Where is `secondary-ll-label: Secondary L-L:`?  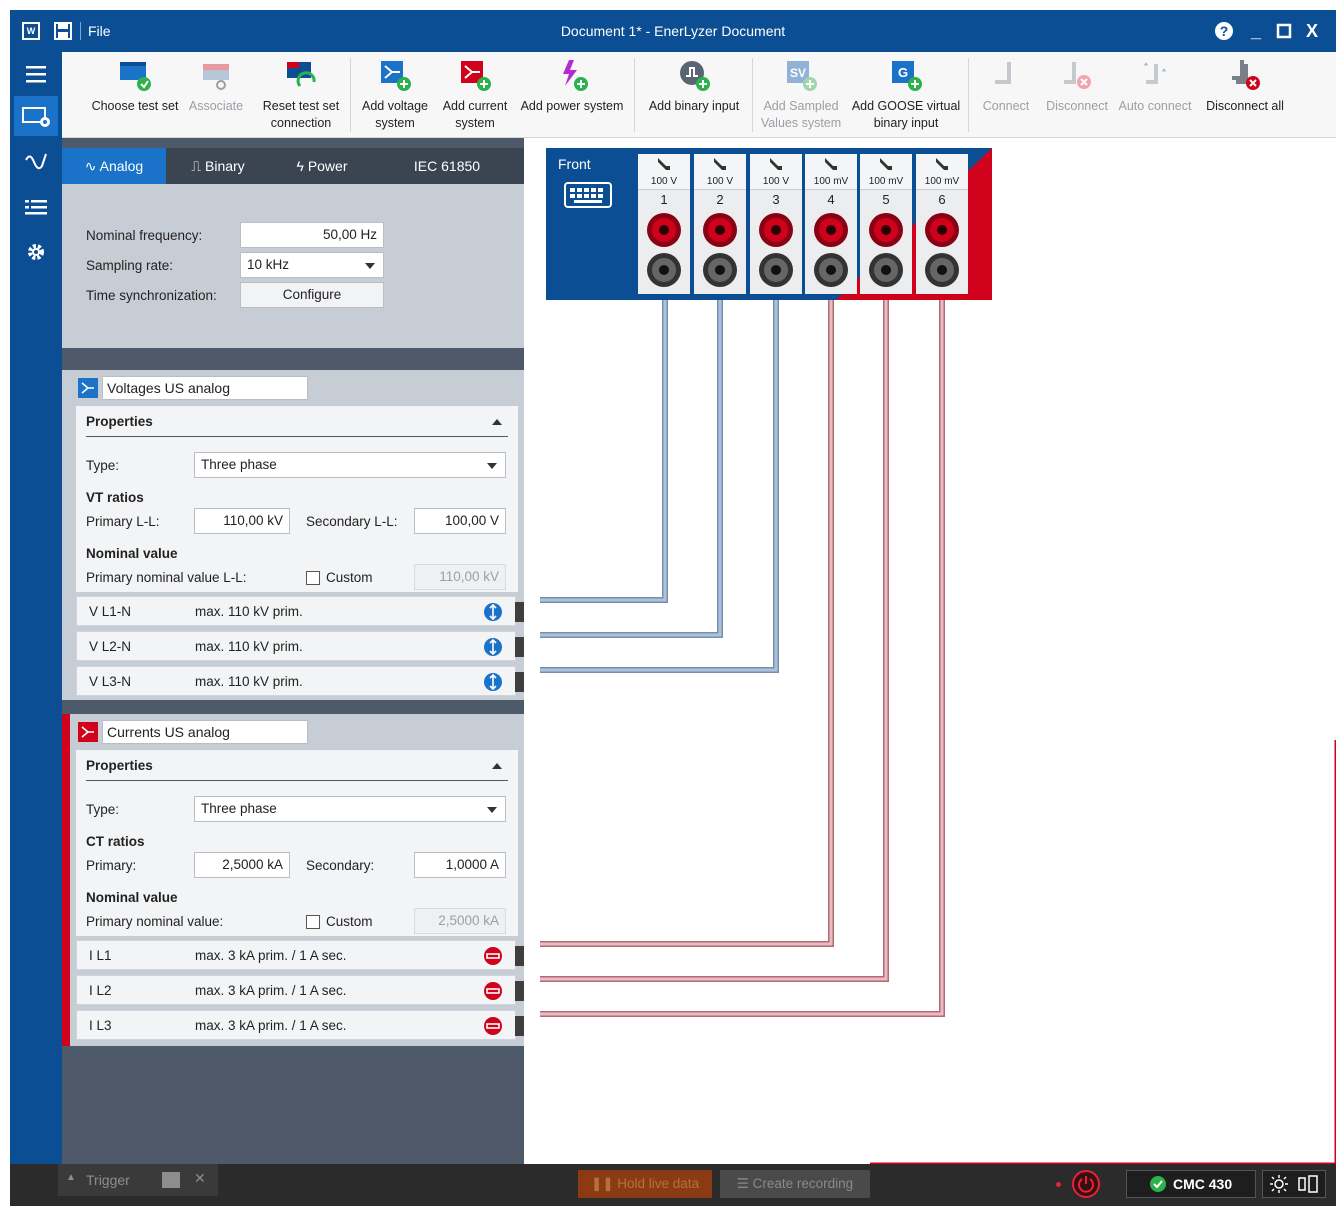 secondary-ll-label: Secondary L-L: is located at coordinates (352, 521).